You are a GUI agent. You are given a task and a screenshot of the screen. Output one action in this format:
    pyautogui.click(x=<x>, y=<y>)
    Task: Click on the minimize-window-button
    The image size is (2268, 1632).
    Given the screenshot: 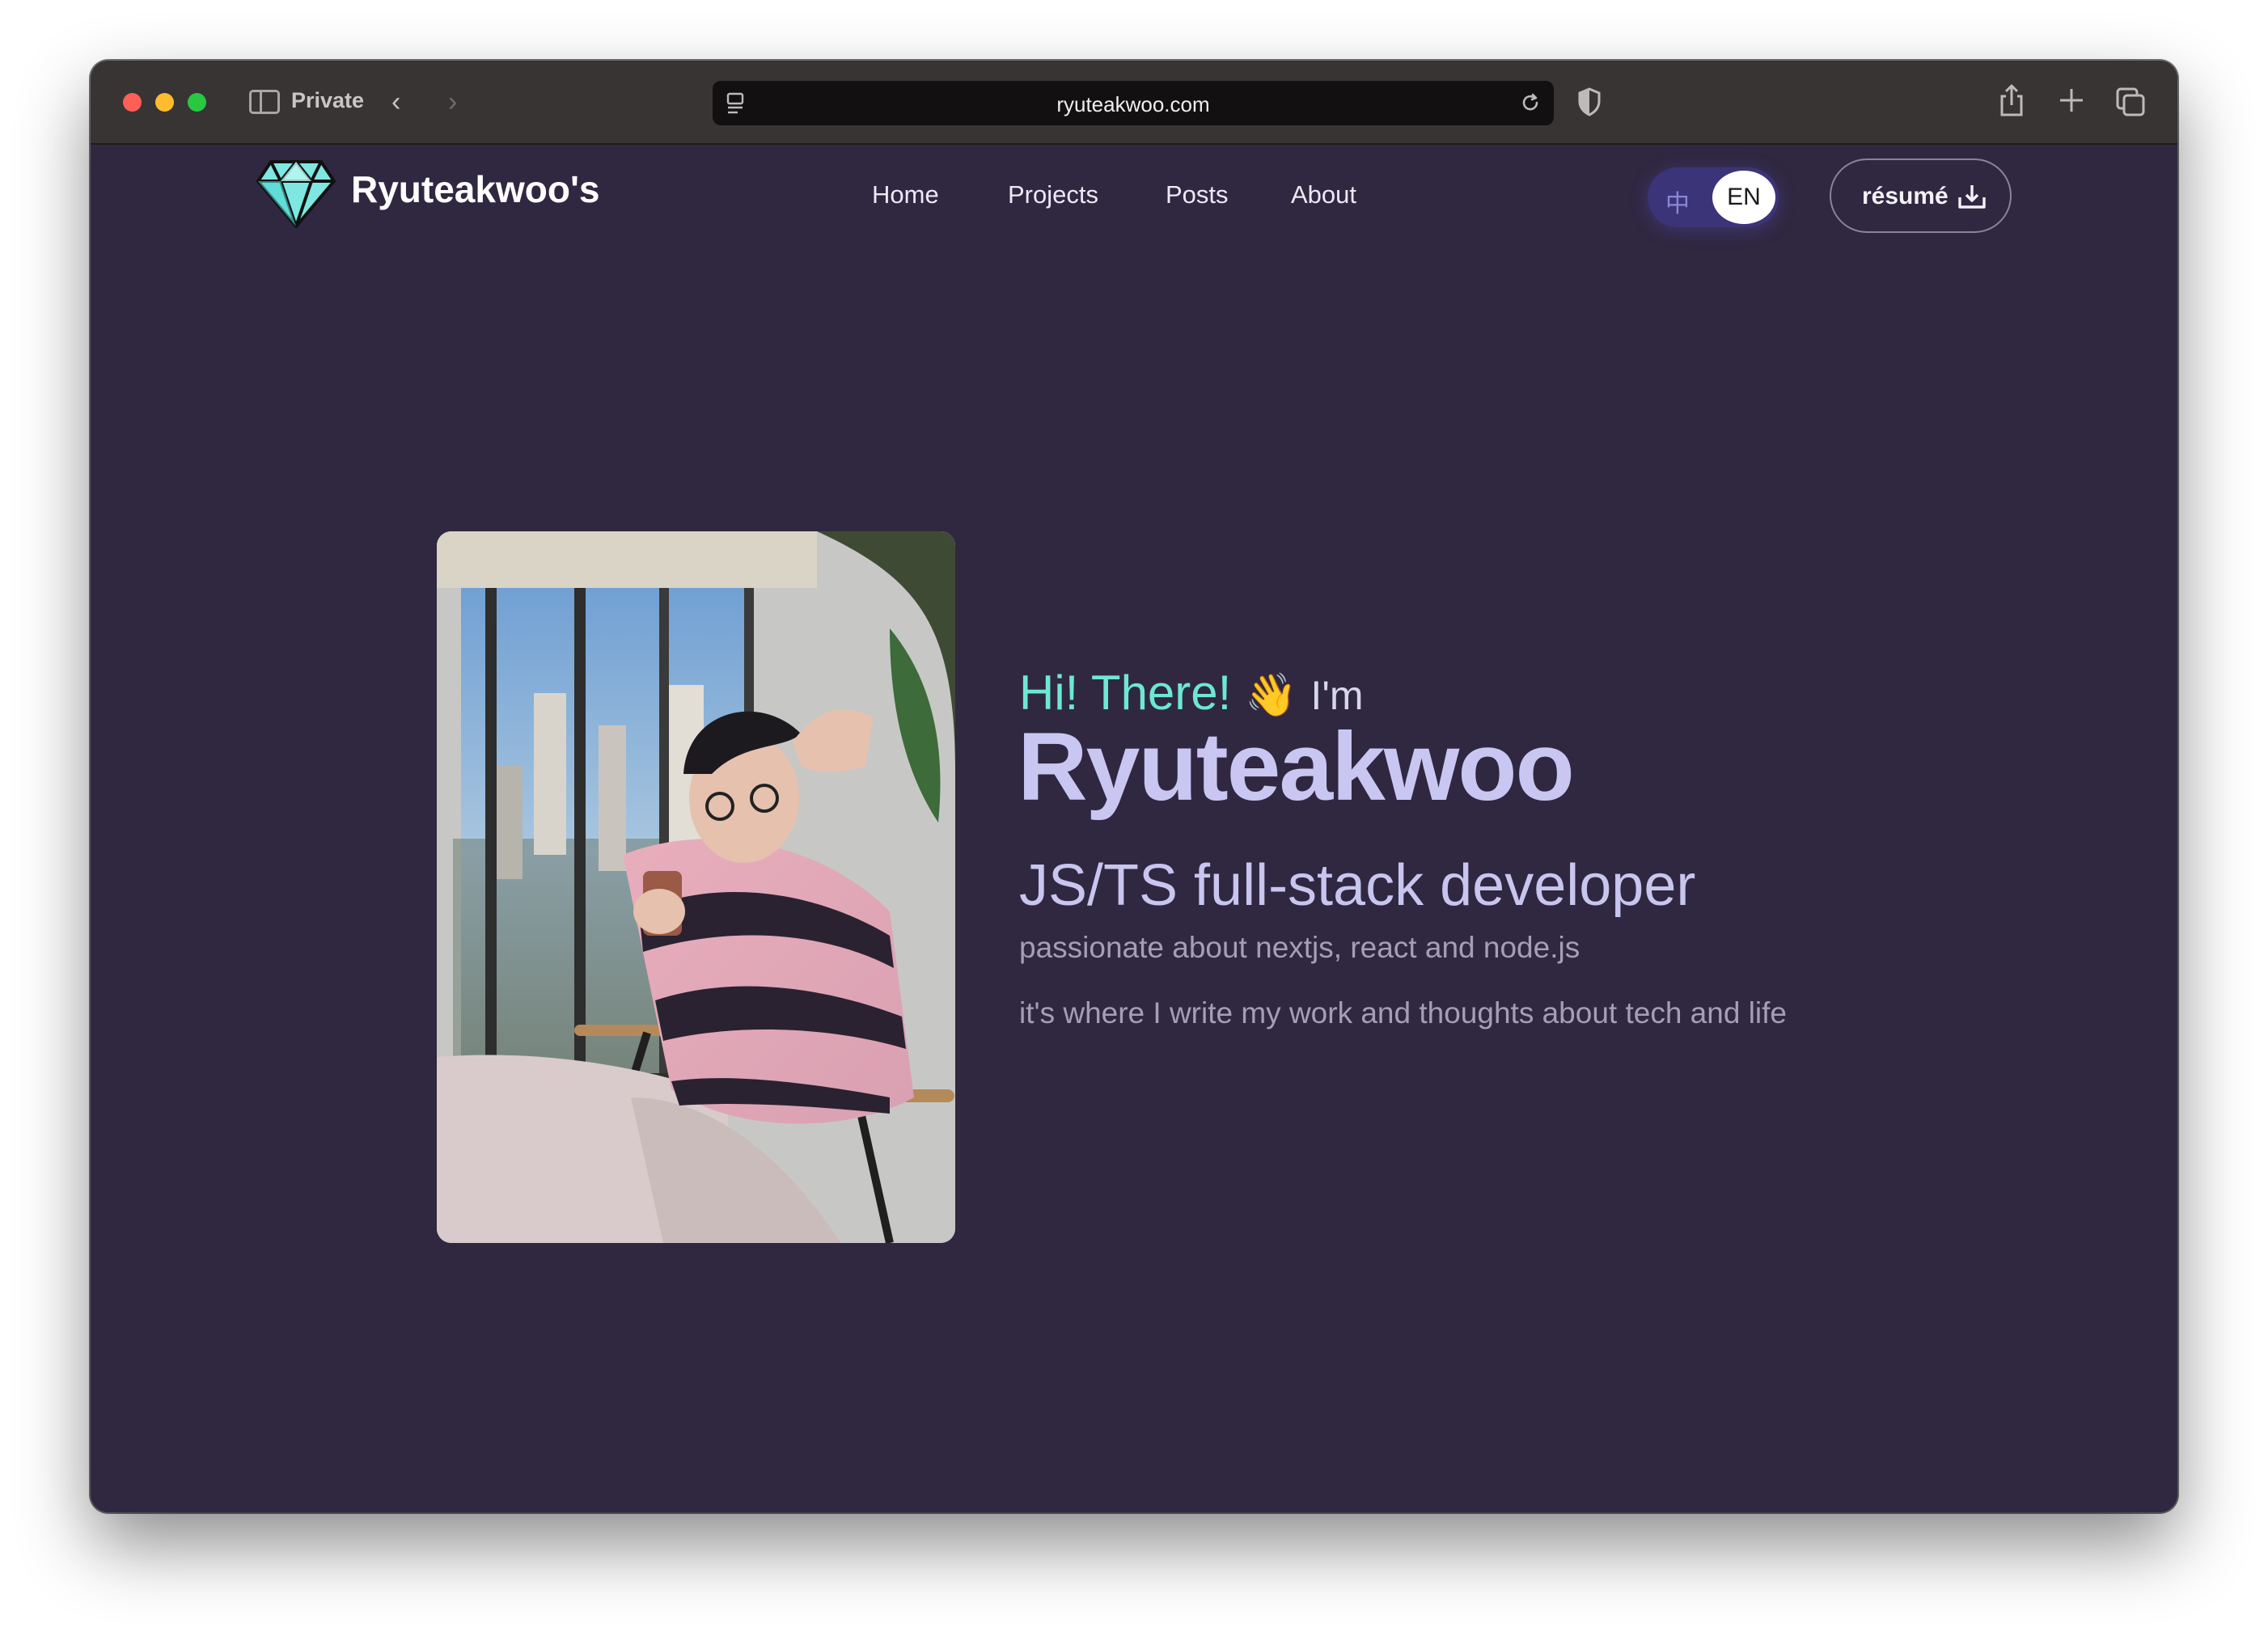 What is the action you would take?
    pyautogui.click(x=165, y=102)
    